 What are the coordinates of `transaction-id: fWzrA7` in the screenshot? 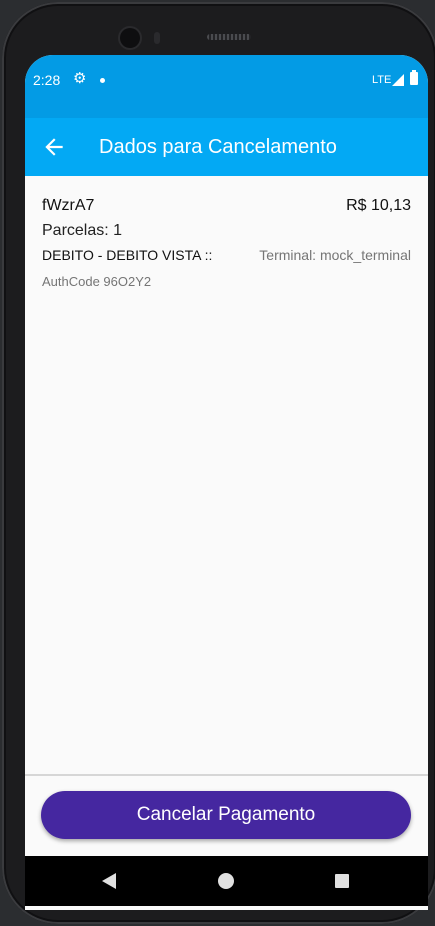 It's located at (68, 205).